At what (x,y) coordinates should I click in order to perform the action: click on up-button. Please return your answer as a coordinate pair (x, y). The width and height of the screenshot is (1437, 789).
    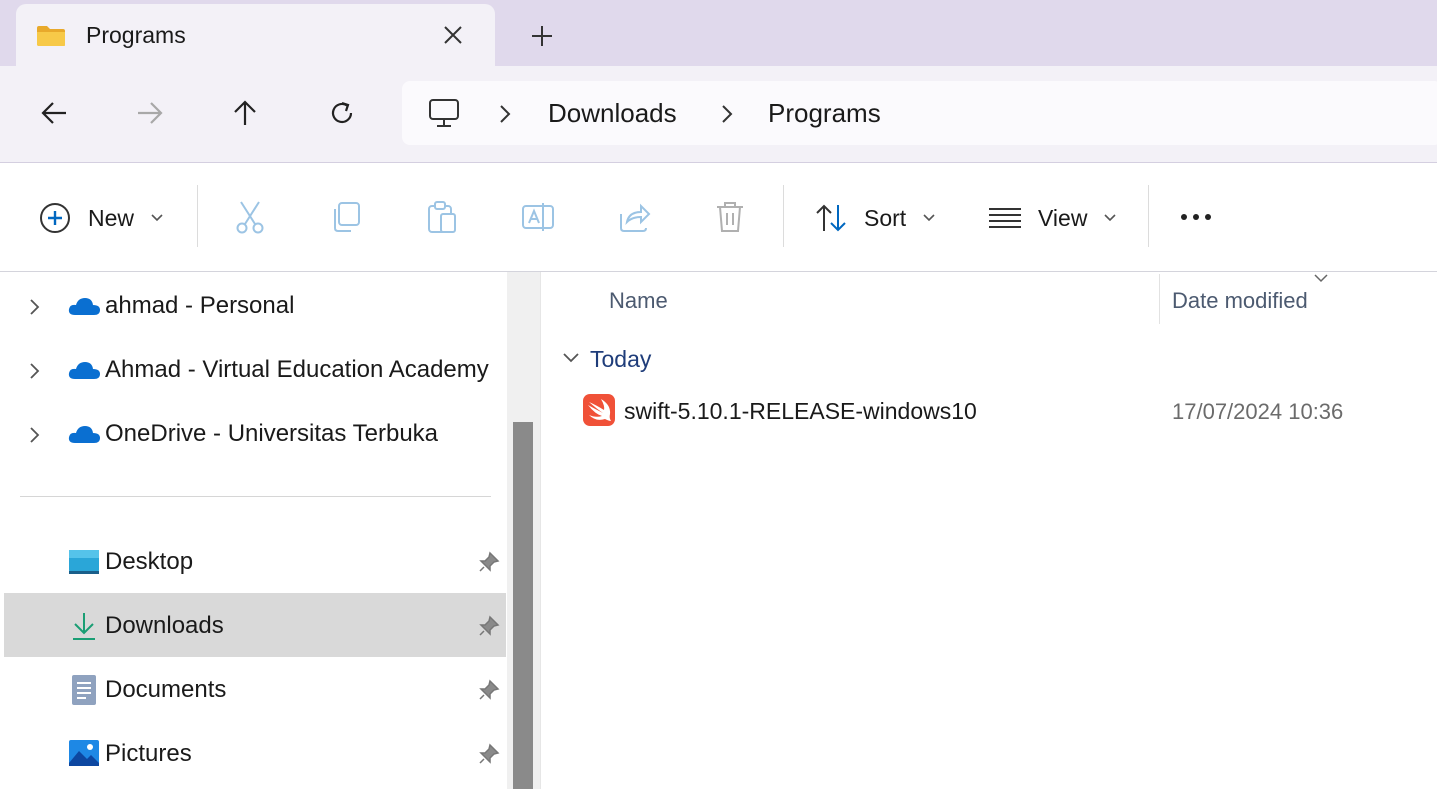
    Looking at the image, I should click on (245, 113).